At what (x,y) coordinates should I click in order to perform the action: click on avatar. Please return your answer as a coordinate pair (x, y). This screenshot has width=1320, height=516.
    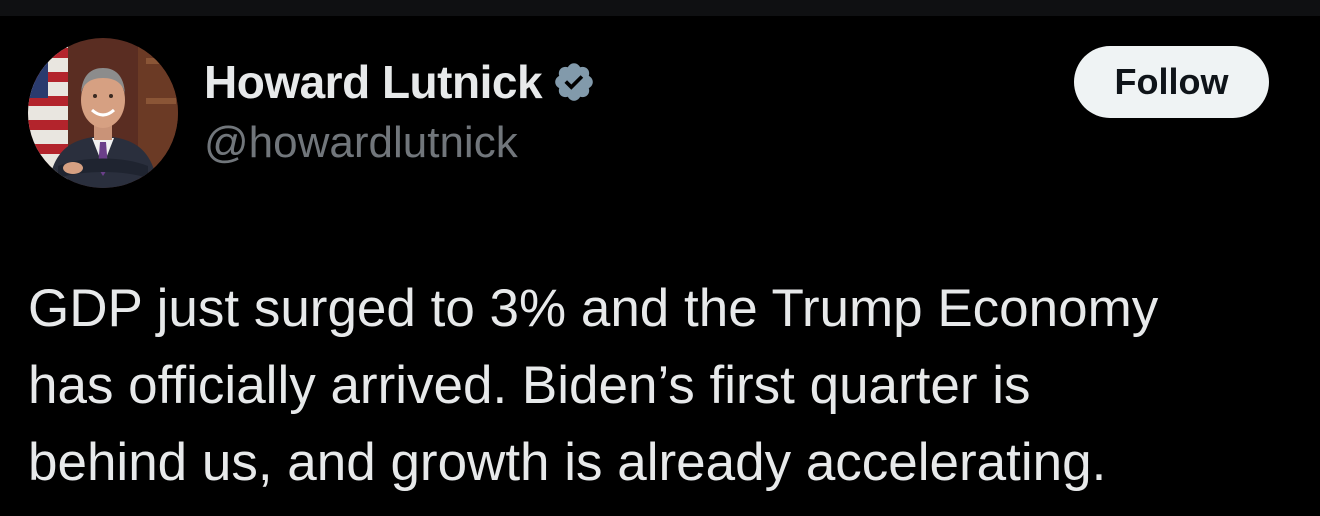
    Looking at the image, I should click on (103, 113).